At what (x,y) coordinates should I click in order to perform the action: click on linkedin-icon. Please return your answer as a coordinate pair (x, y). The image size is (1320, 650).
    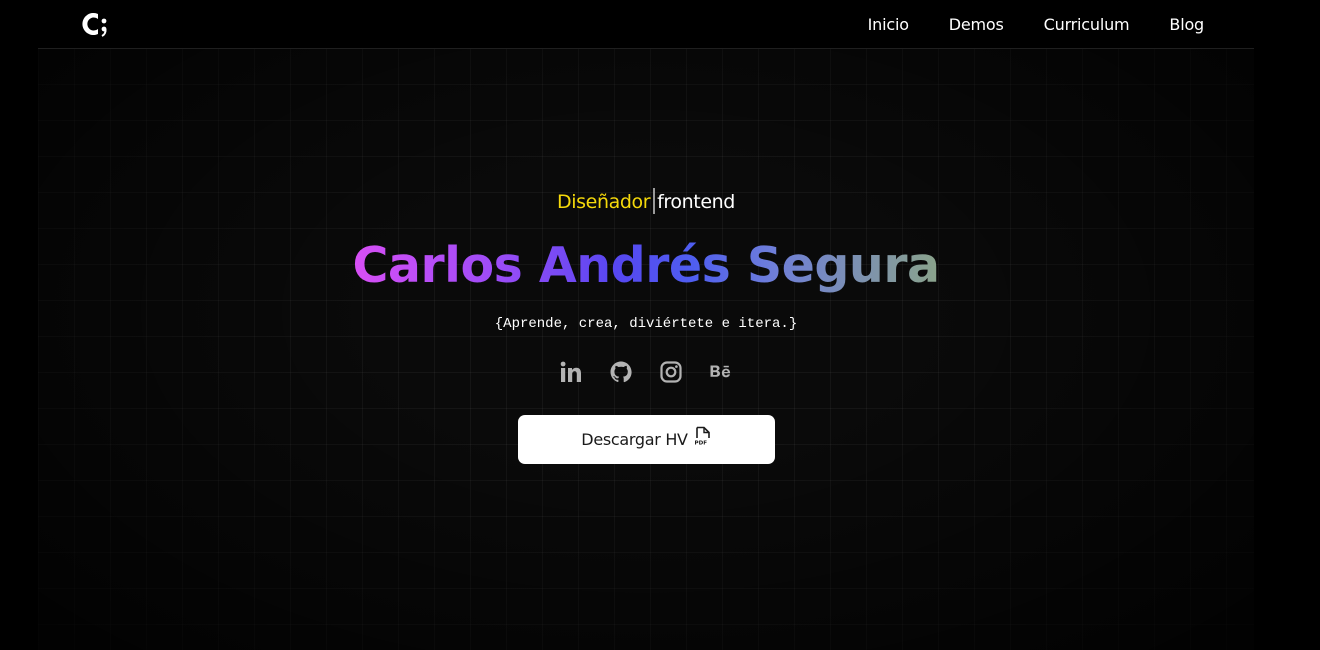
    Looking at the image, I should click on (570, 371).